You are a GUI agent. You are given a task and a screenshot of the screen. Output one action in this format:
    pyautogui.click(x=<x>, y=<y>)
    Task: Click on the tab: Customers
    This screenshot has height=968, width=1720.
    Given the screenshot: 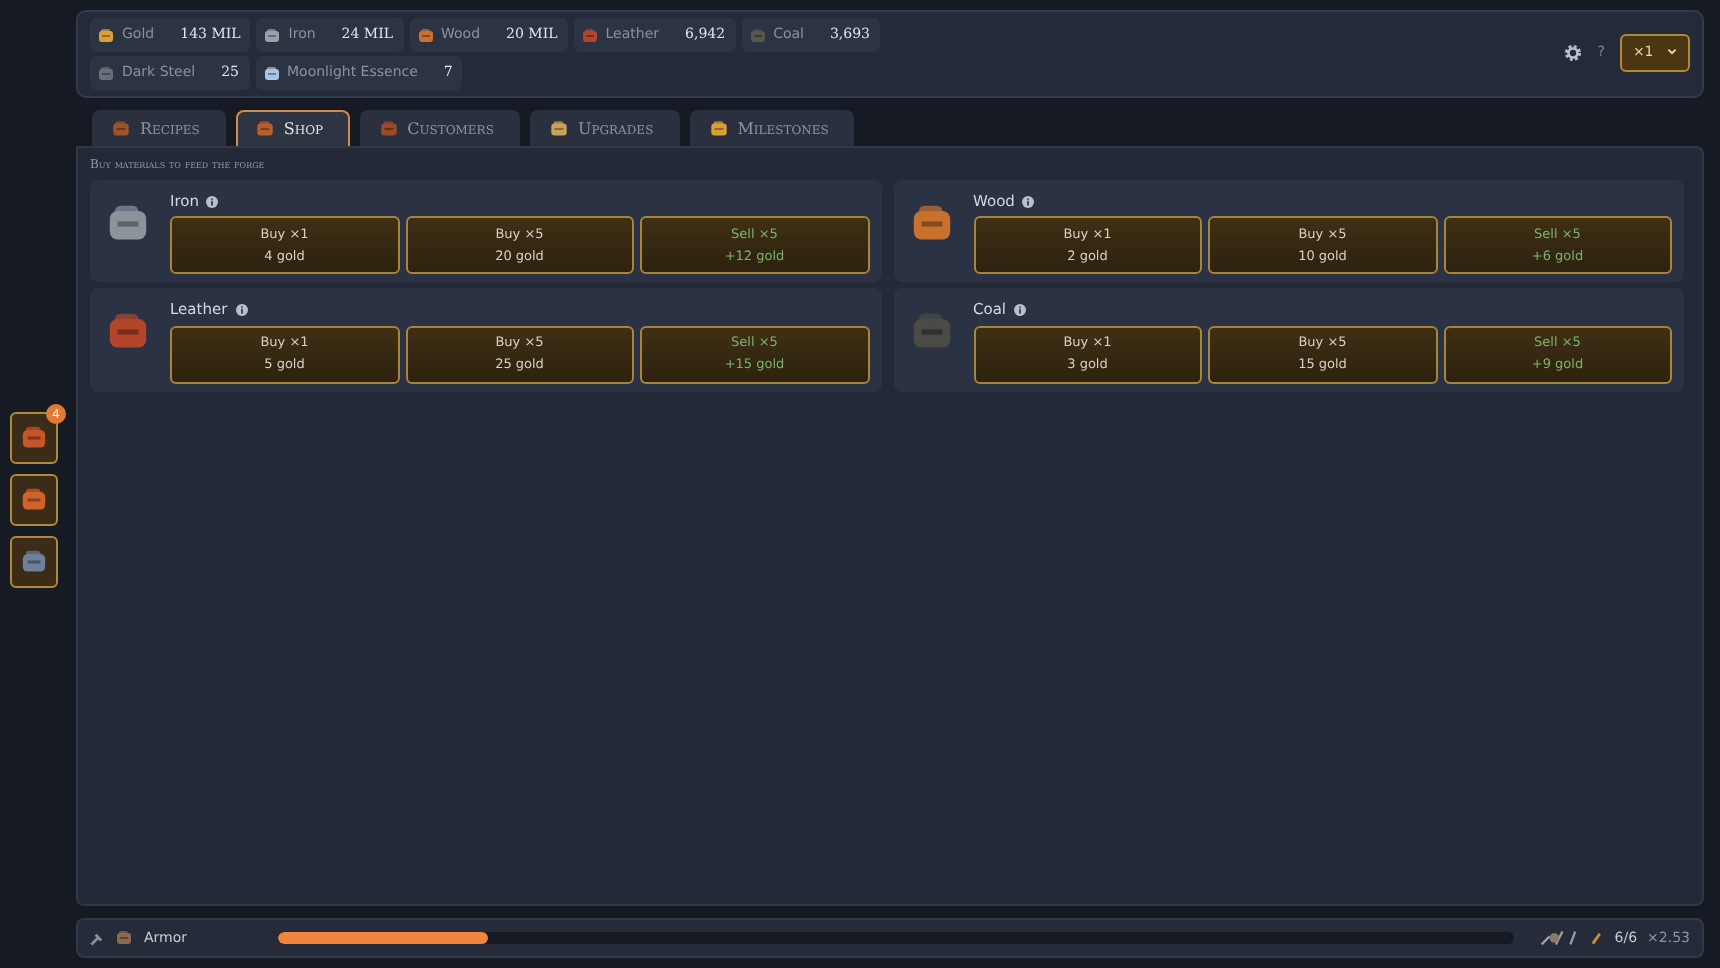 What is the action you would take?
    pyautogui.click(x=439, y=128)
    